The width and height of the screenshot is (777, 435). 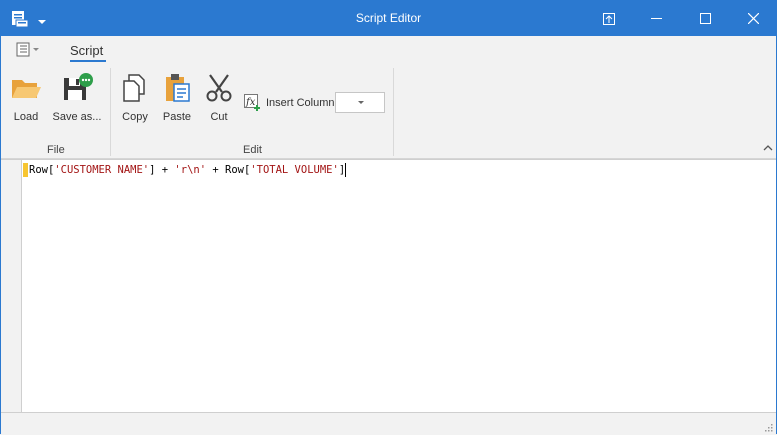 I want to click on close-icon, so click(x=753, y=18).